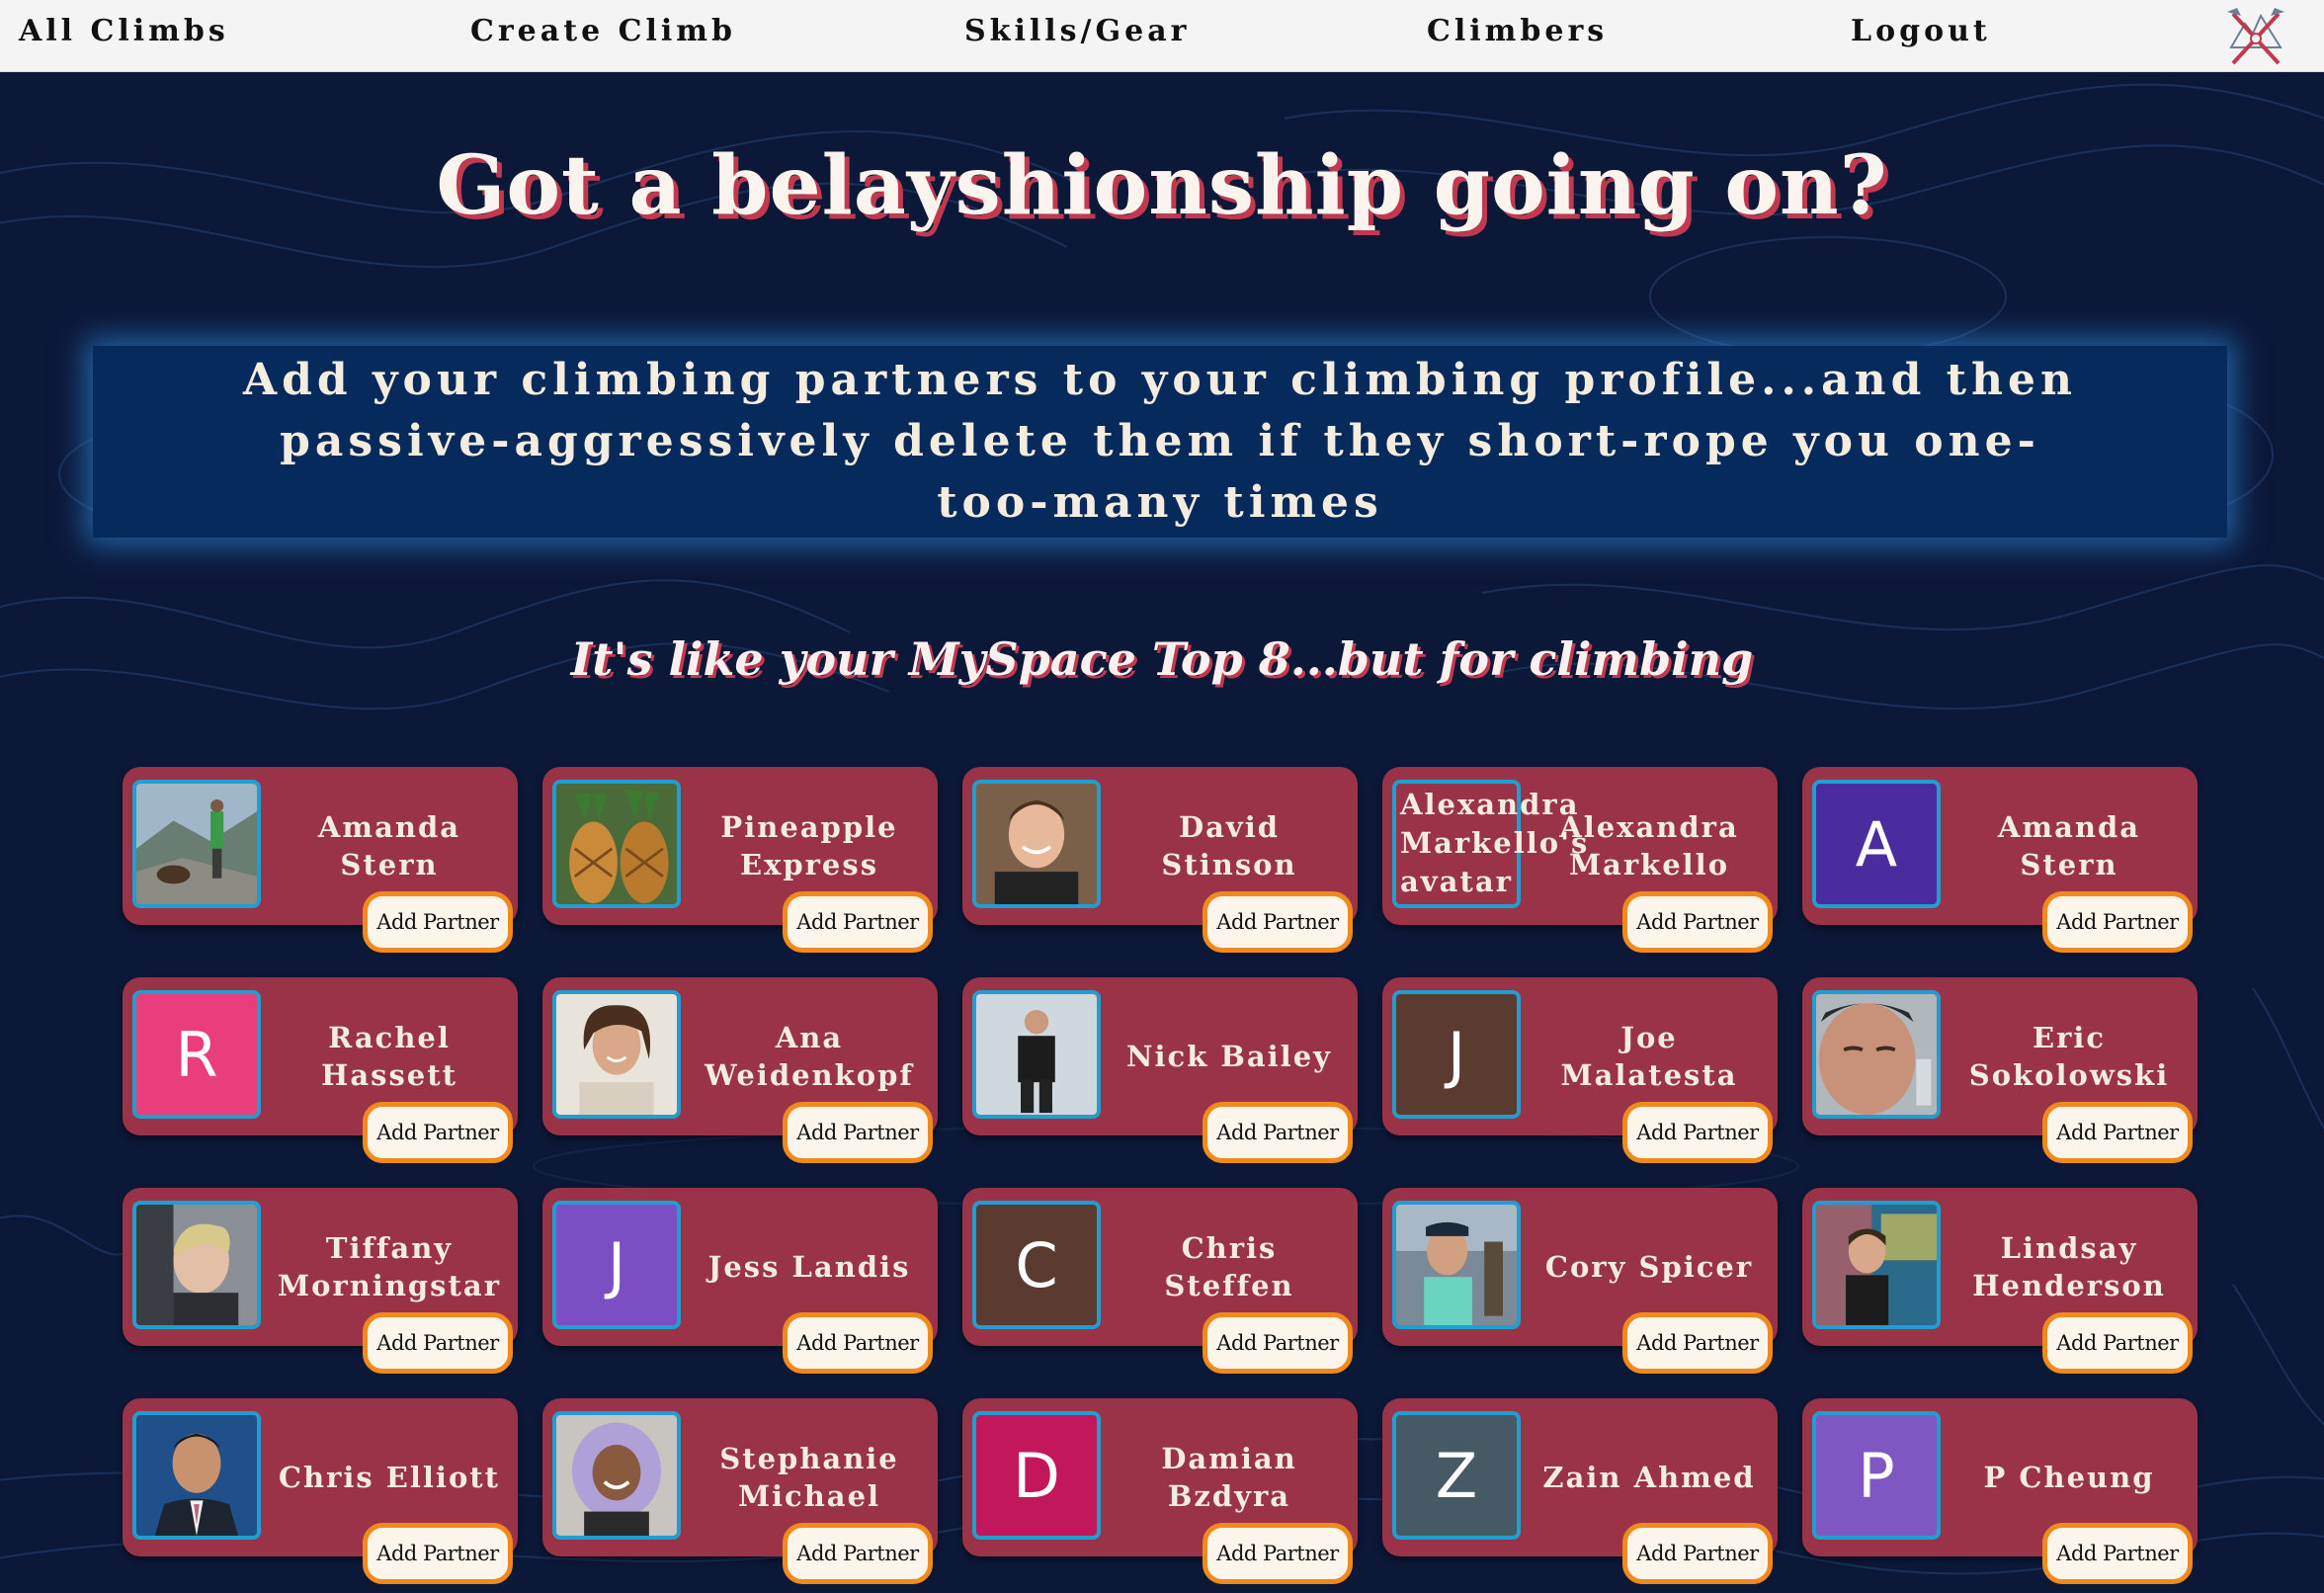  I want to click on avatar-initial: Z, so click(1456, 1475).